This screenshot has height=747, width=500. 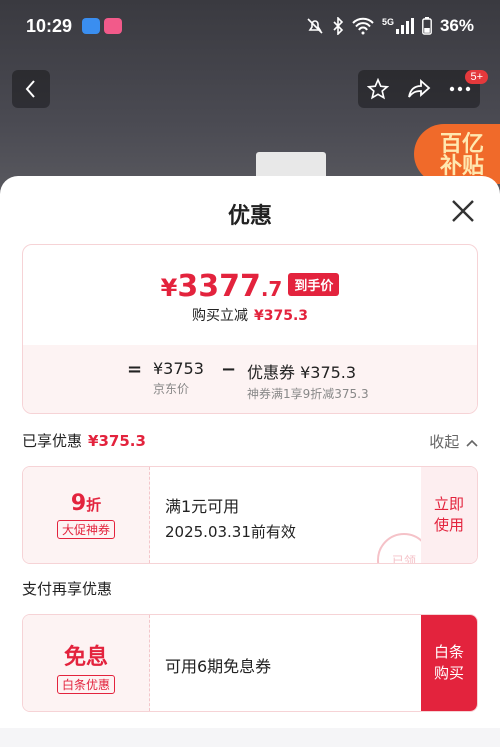 I want to click on currency-symbol: ¥, so click(x=169, y=288).